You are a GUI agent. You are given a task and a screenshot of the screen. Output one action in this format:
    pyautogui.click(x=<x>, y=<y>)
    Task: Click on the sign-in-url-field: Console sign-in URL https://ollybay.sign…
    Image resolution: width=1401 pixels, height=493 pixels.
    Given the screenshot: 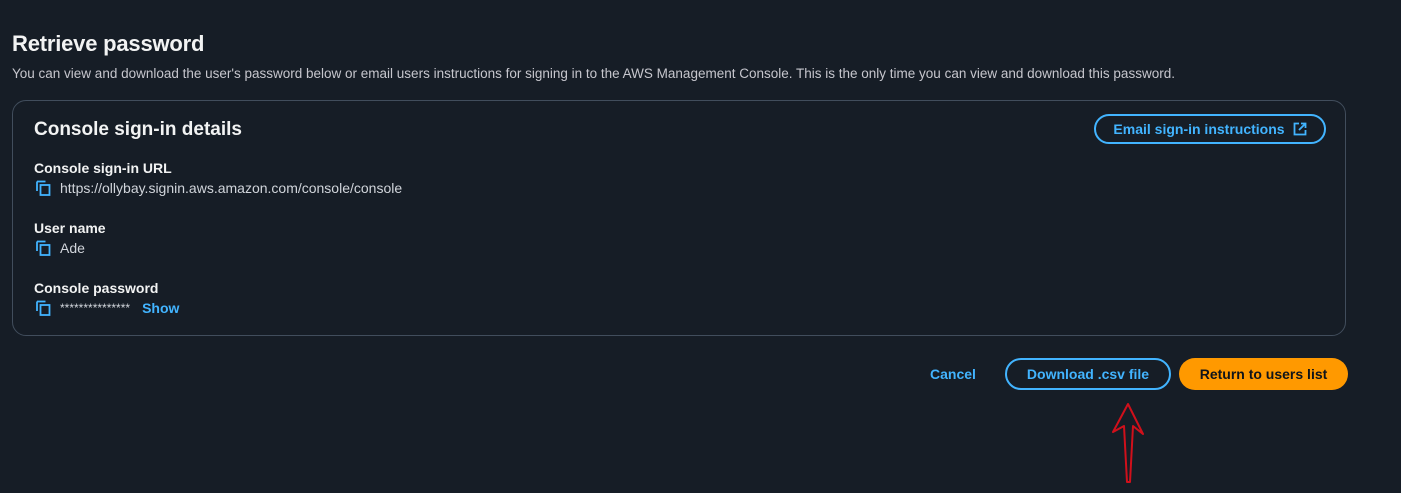 What is the action you would take?
    pyautogui.click(x=218, y=178)
    